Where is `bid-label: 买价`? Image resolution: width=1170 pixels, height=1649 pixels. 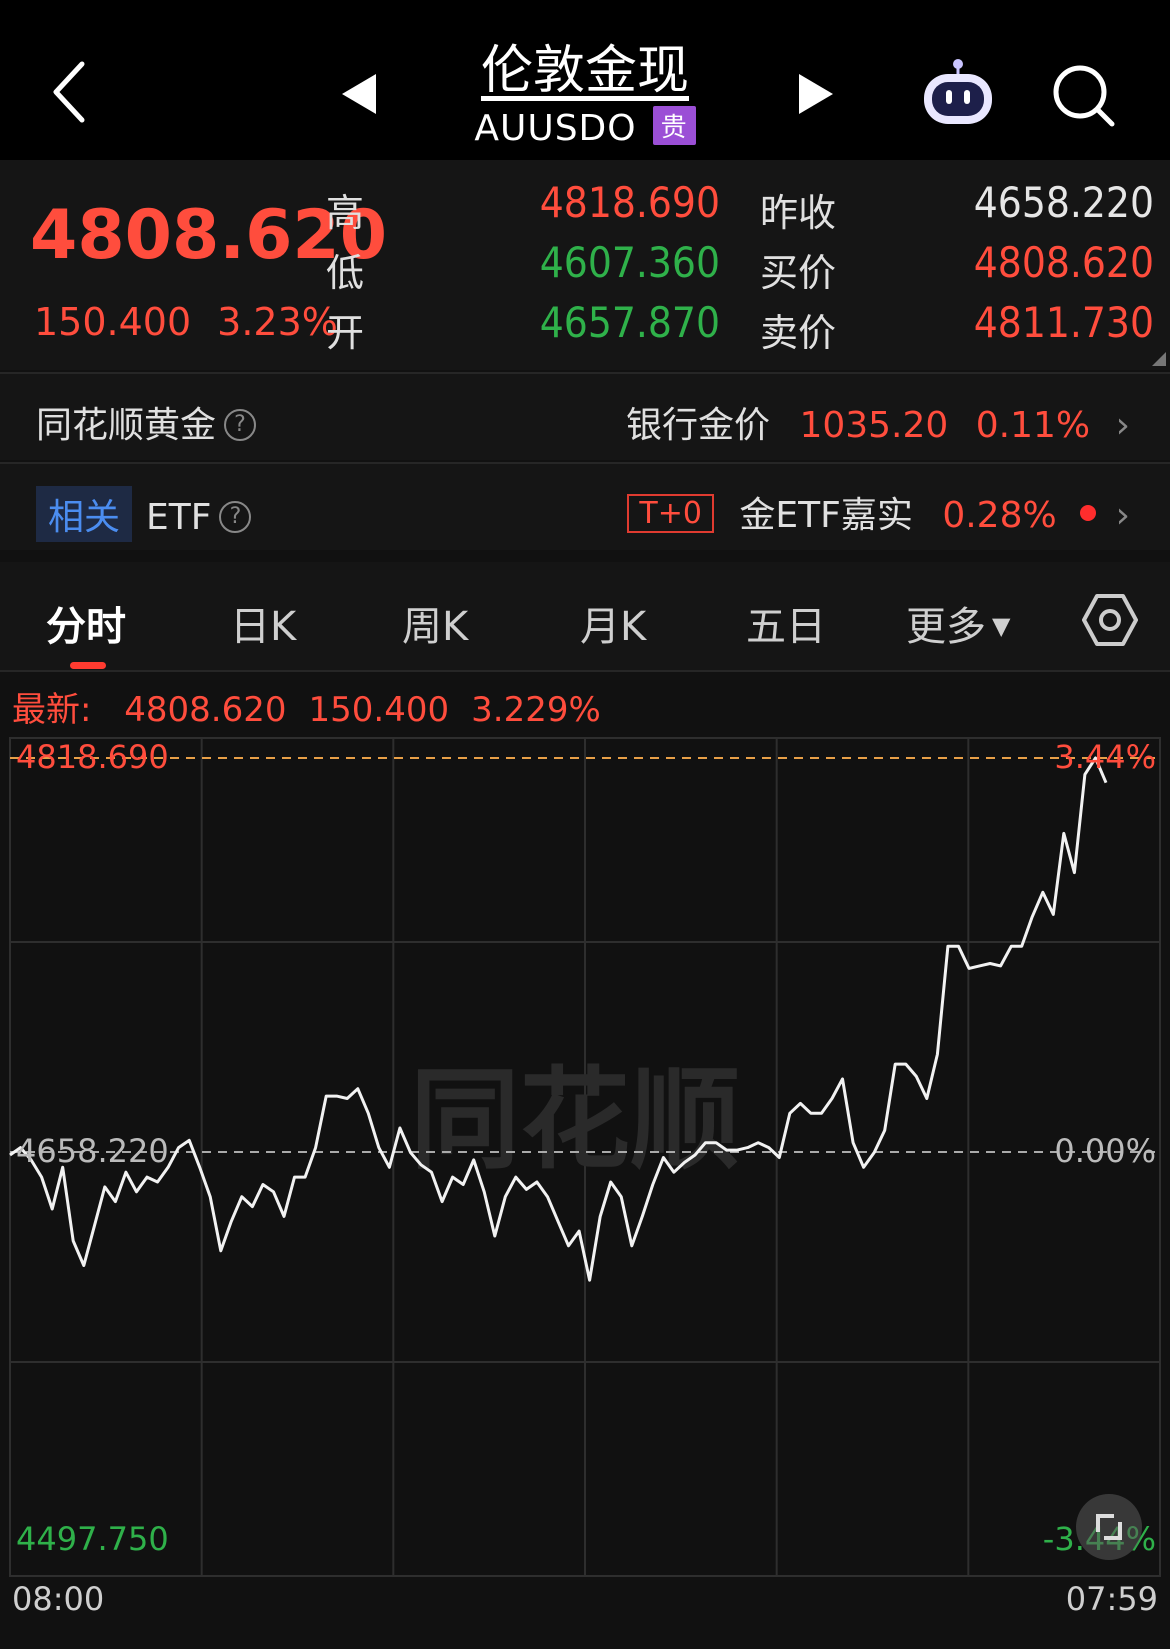
bid-label: 买价 is located at coordinates (798, 273).